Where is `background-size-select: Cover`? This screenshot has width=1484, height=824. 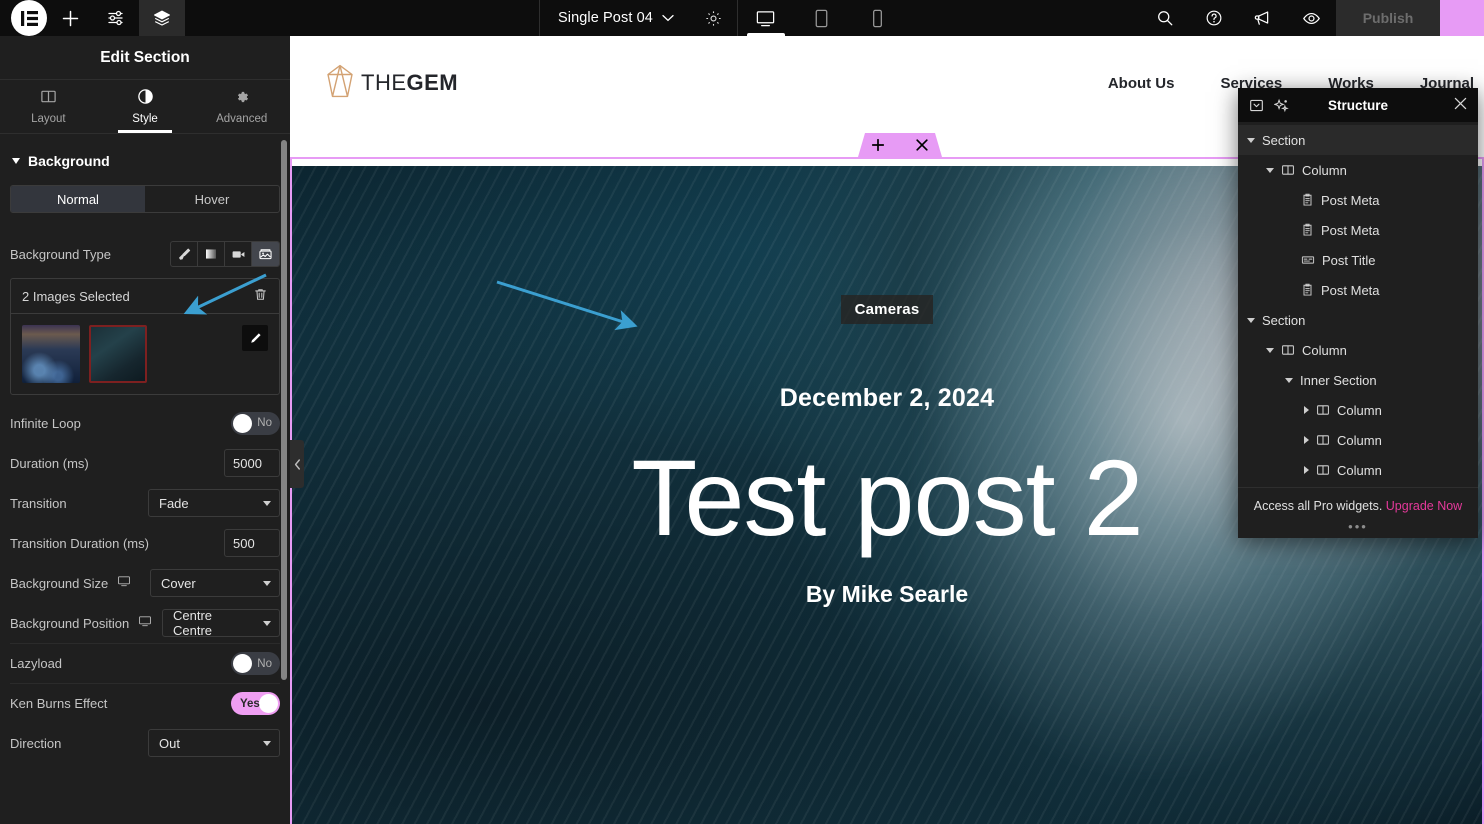 background-size-select: Cover is located at coordinates (215, 583).